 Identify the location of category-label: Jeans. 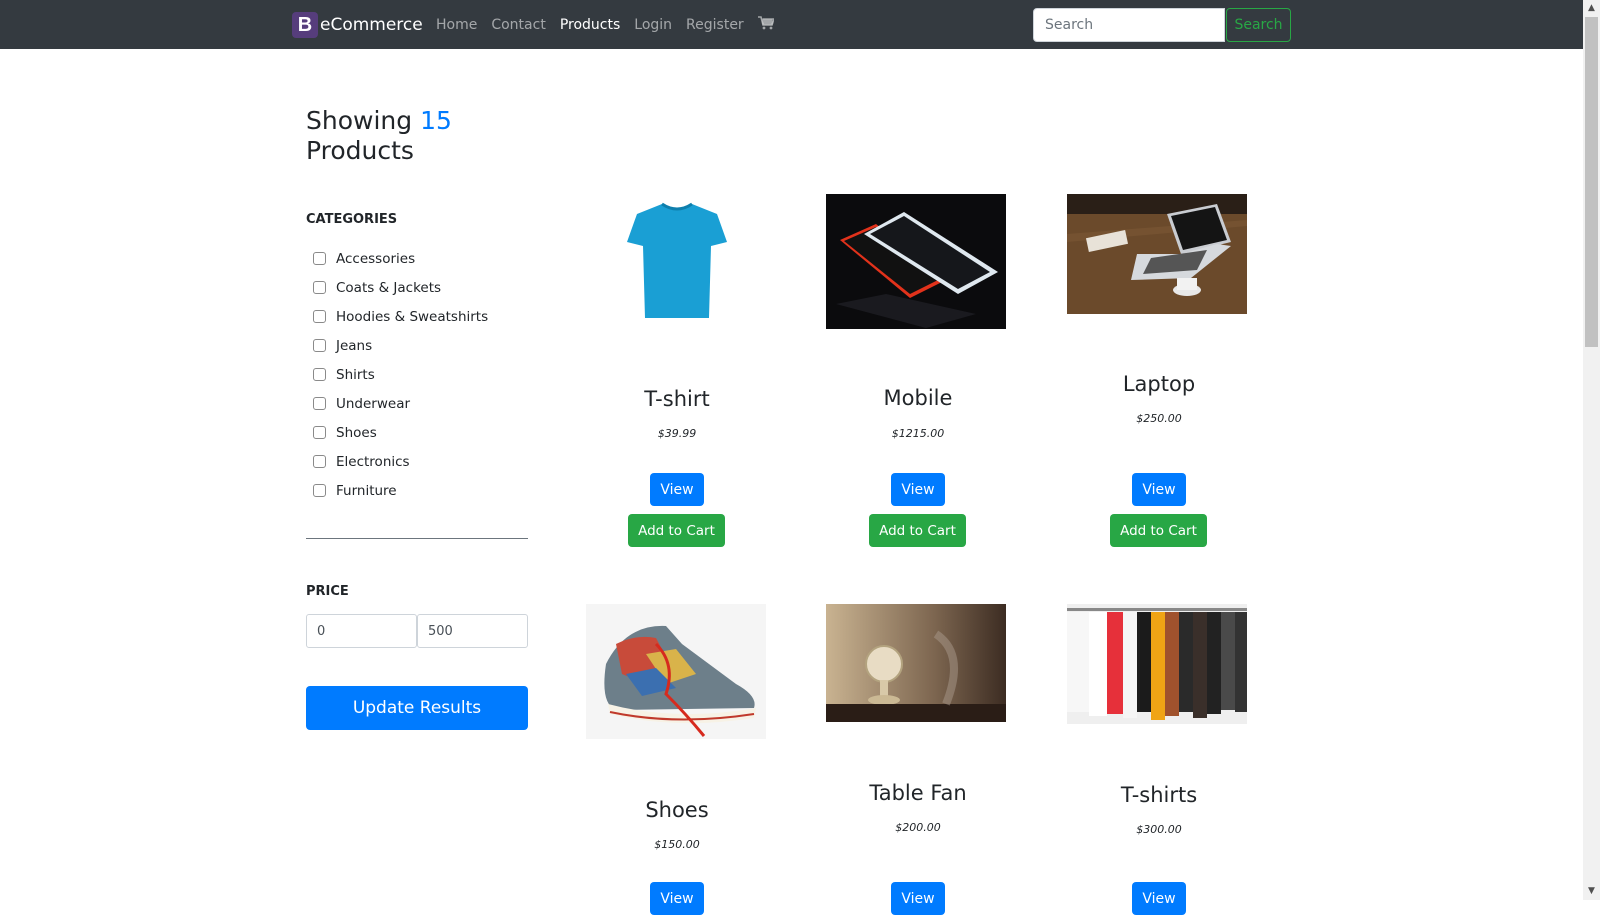
(354, 345).